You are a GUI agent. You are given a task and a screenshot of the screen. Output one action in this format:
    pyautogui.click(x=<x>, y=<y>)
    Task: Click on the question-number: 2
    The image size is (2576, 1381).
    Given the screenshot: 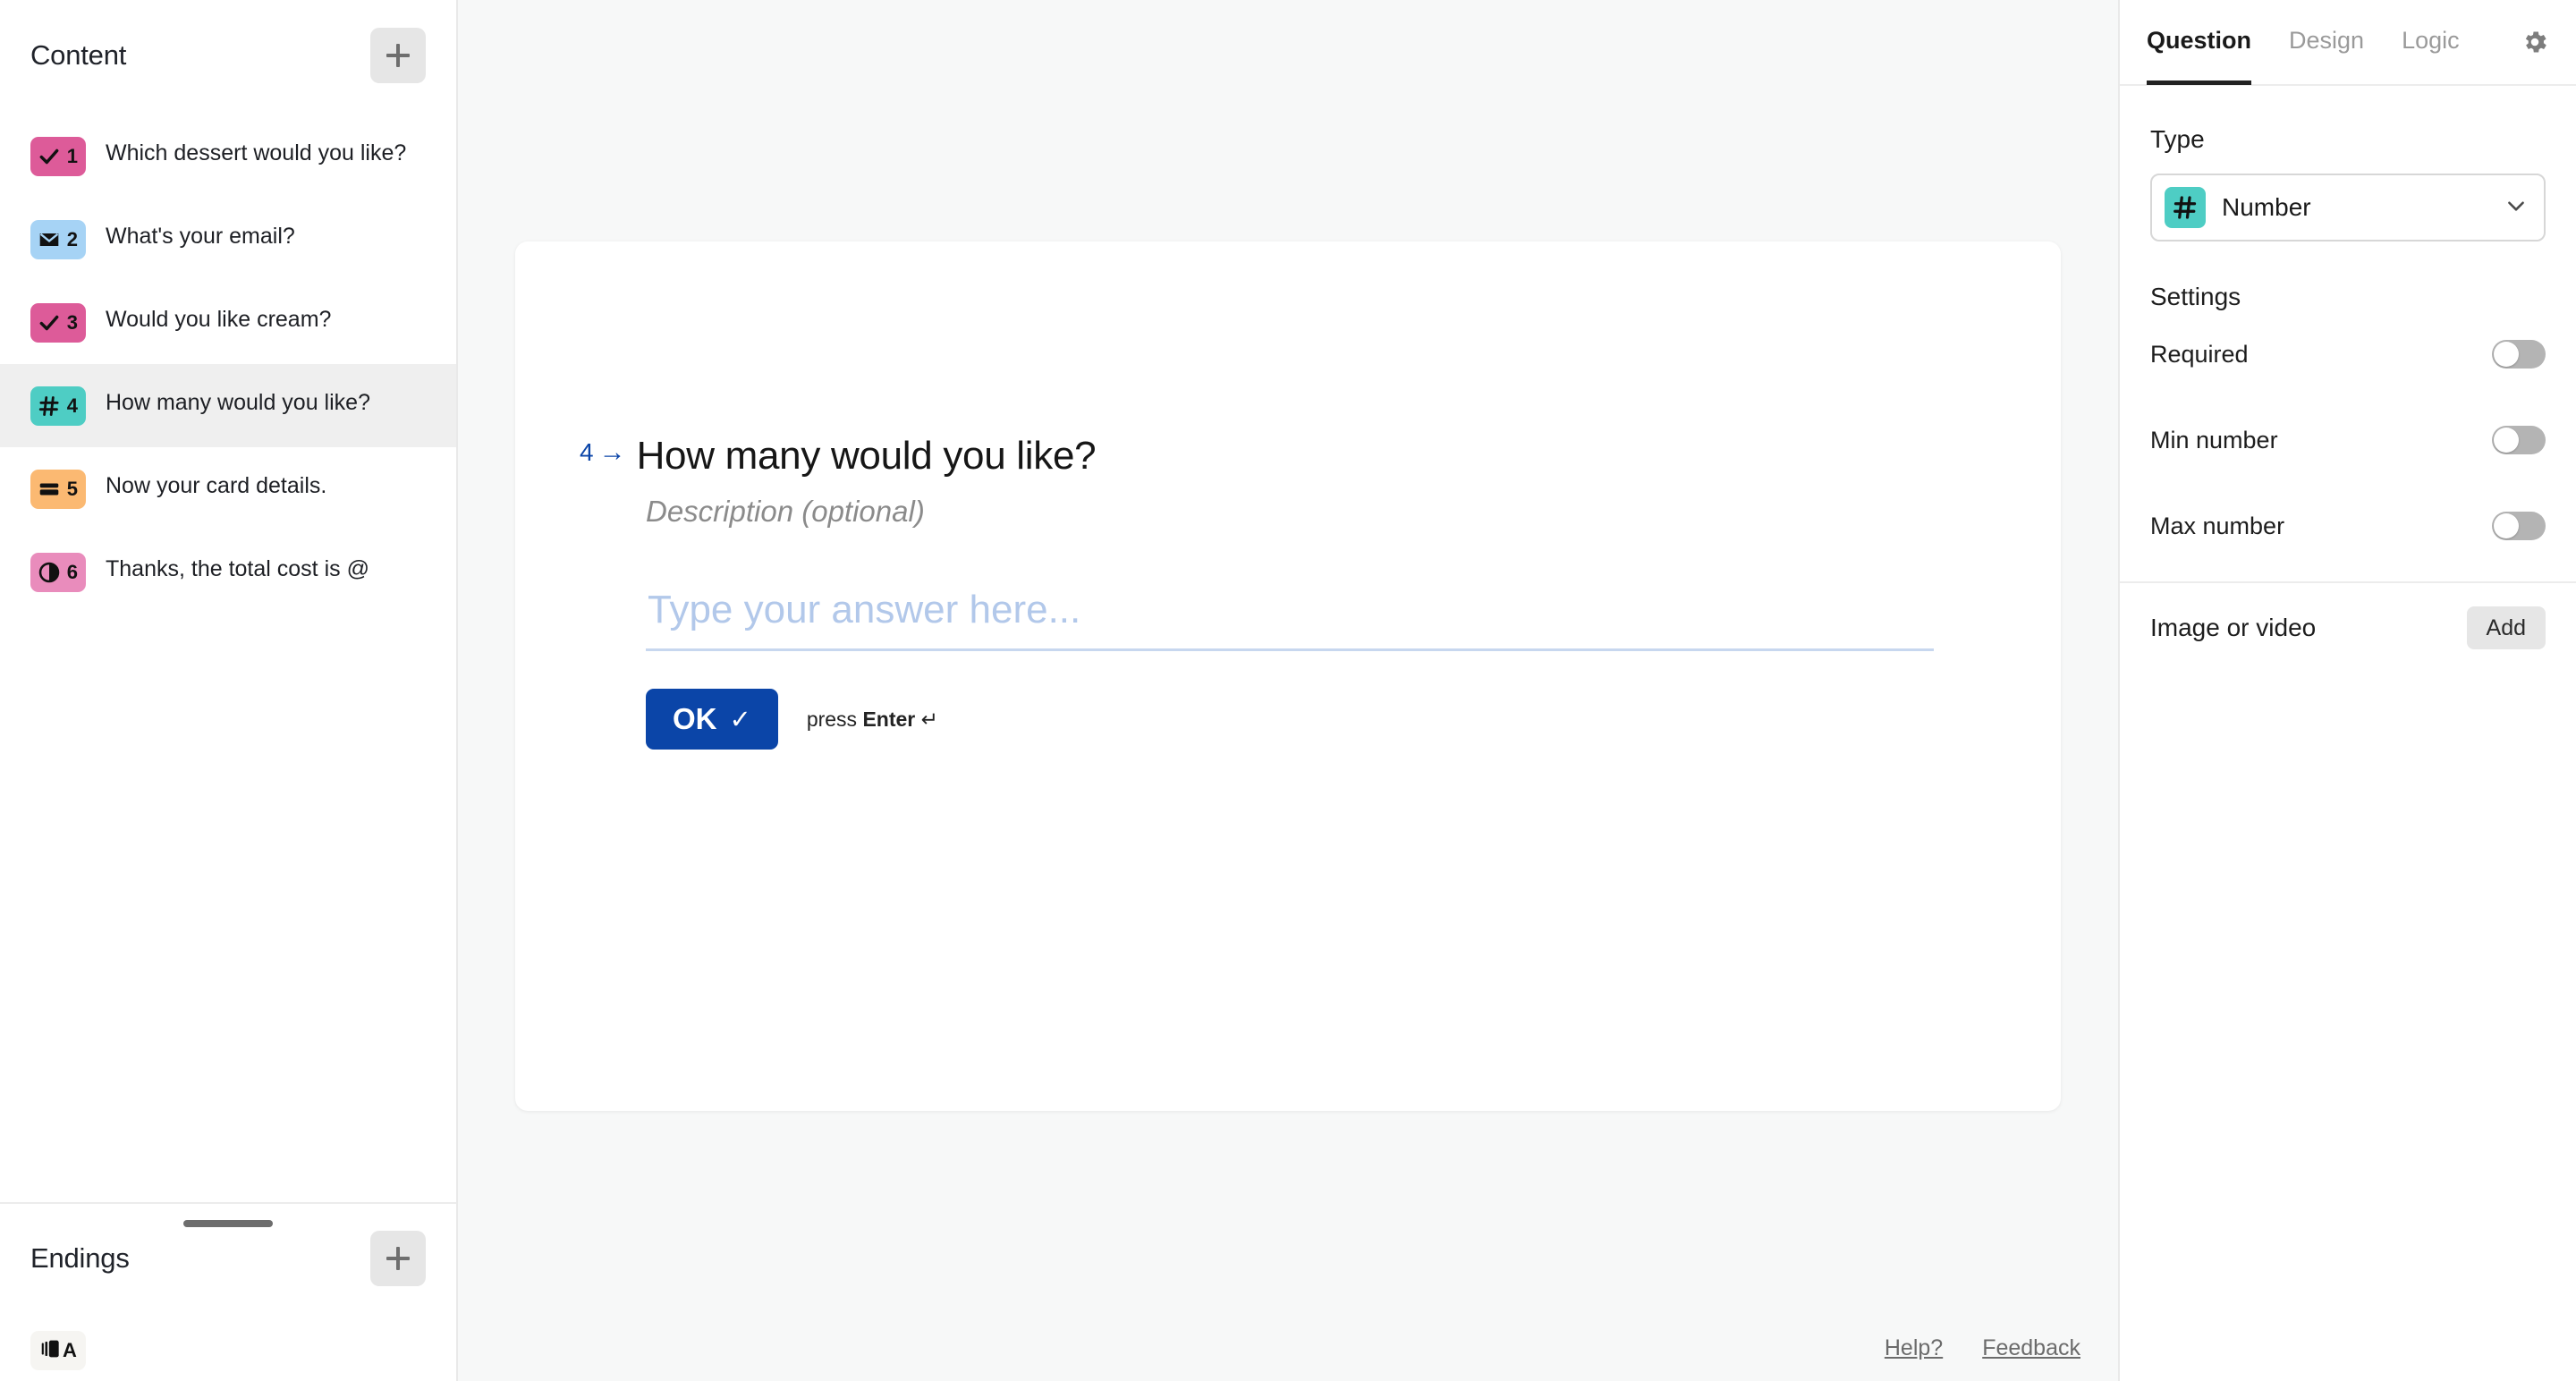 What is the action you would take?
    pyautogui.click(x=72, y=239)
    